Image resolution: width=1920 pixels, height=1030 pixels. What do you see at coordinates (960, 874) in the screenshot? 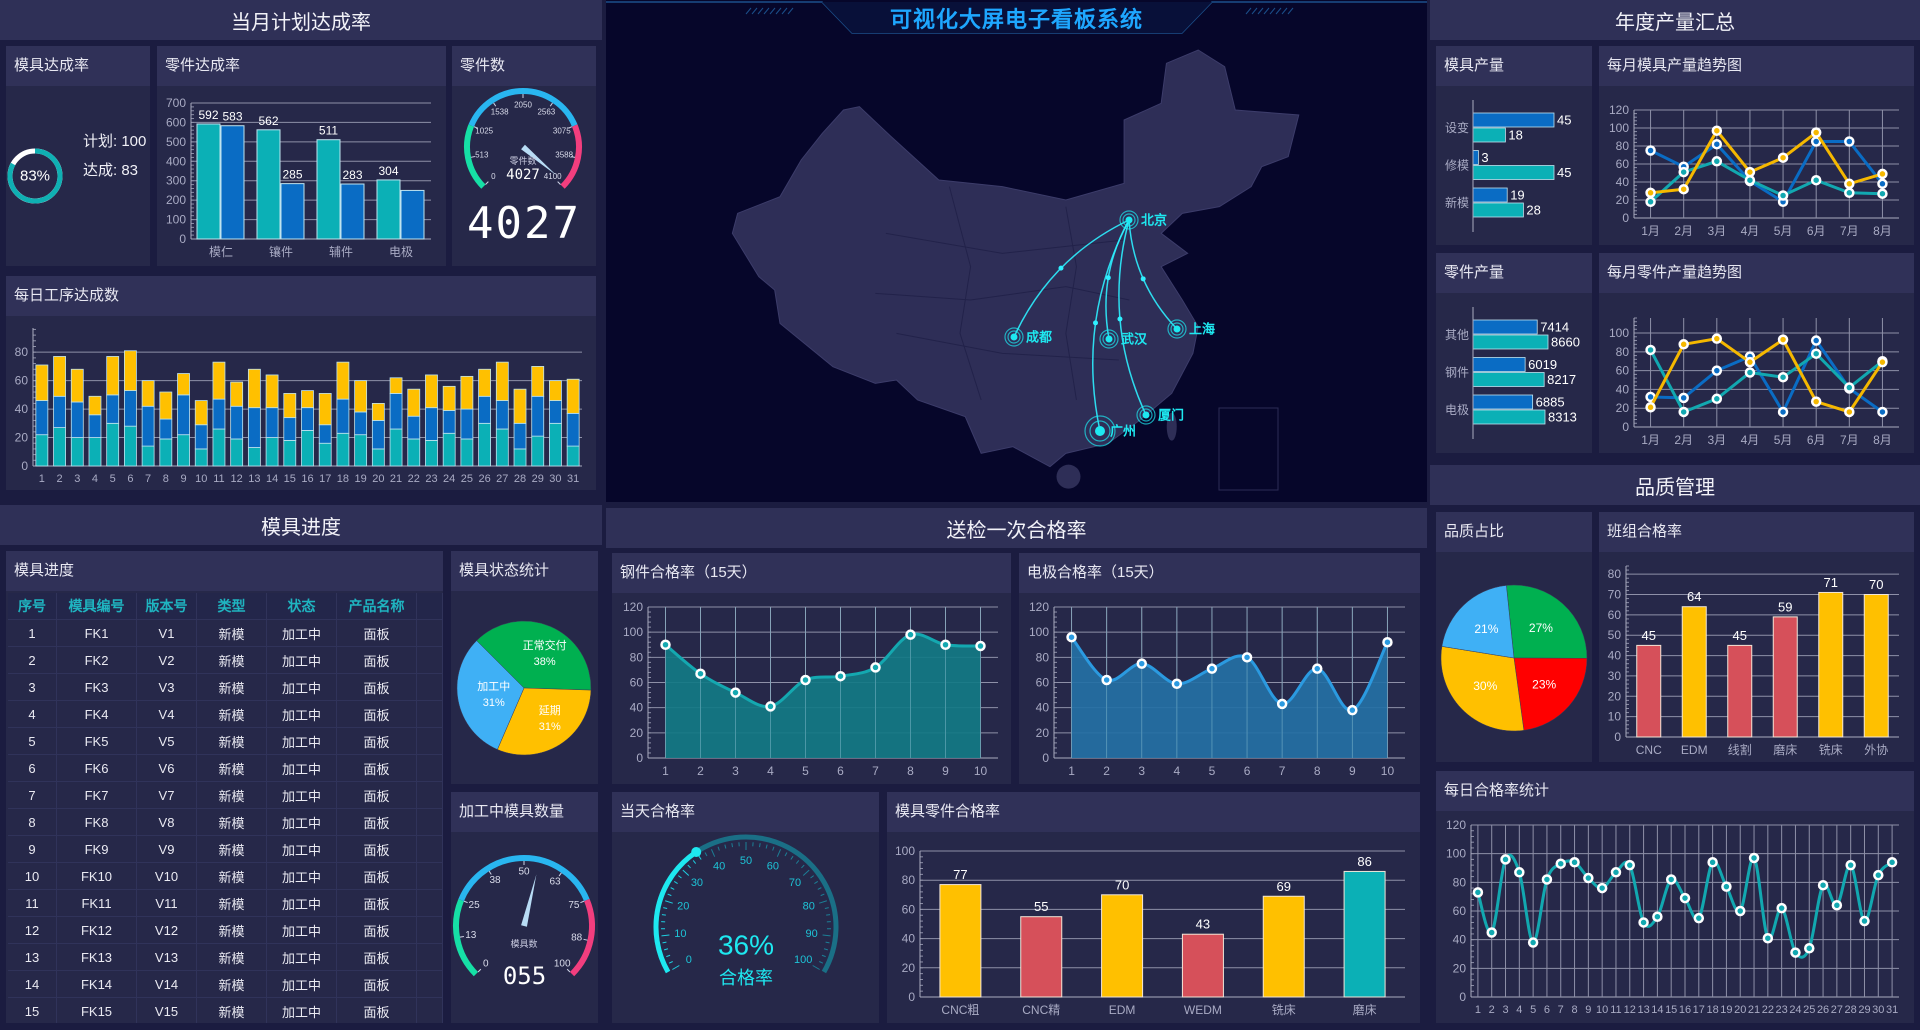
I see `data-label: 77` at bounding box center [960, 874].